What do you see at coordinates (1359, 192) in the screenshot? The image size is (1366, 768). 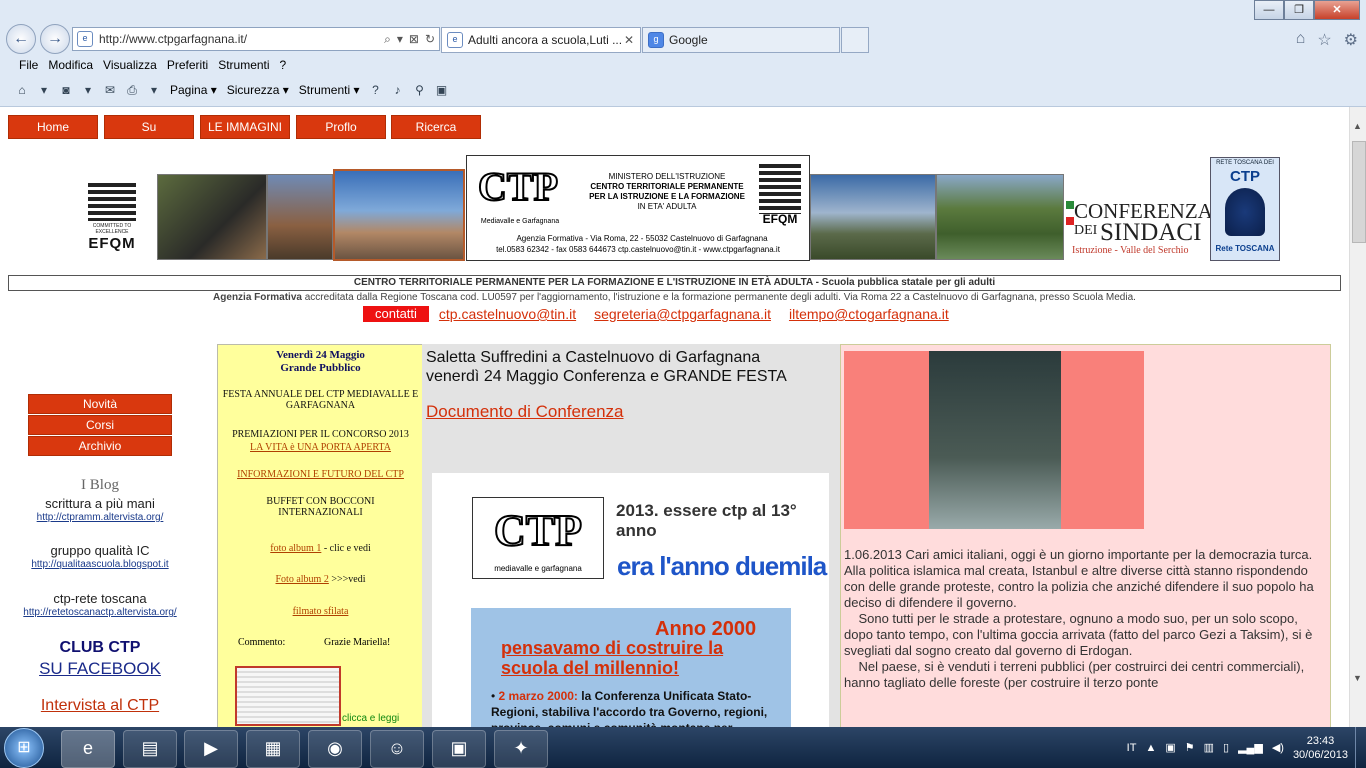 I see `scroll-thumb` at bounding box center [1359, 192].